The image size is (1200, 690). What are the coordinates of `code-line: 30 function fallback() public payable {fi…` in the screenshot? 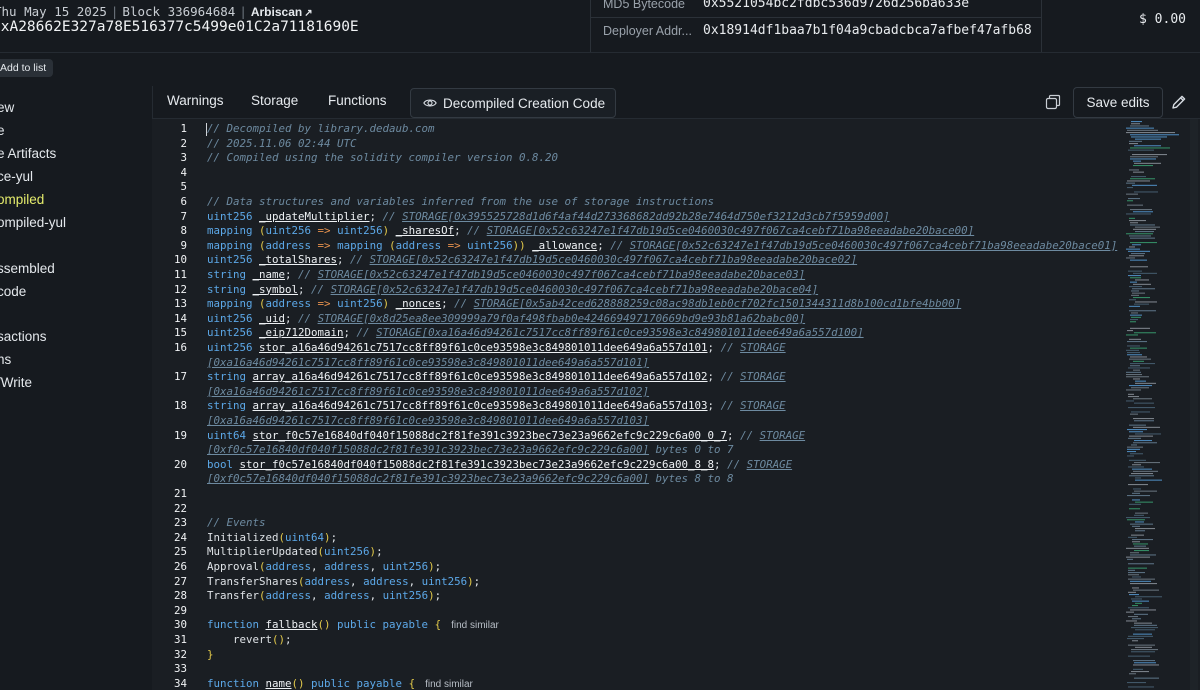 It's located at (325, 625).